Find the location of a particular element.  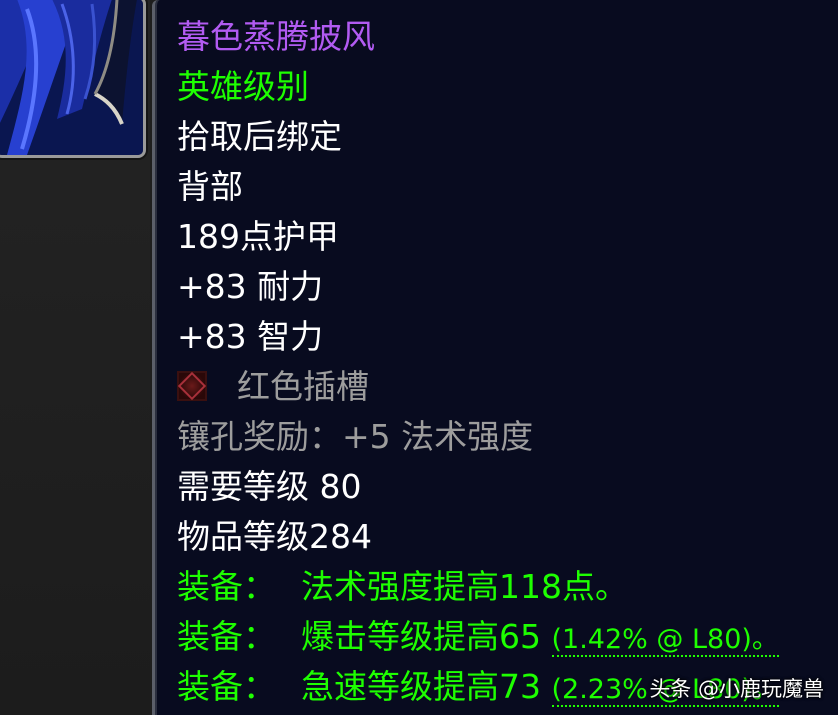

item-stat-intellect: +83 智力 is located at coordinates (250, 336).